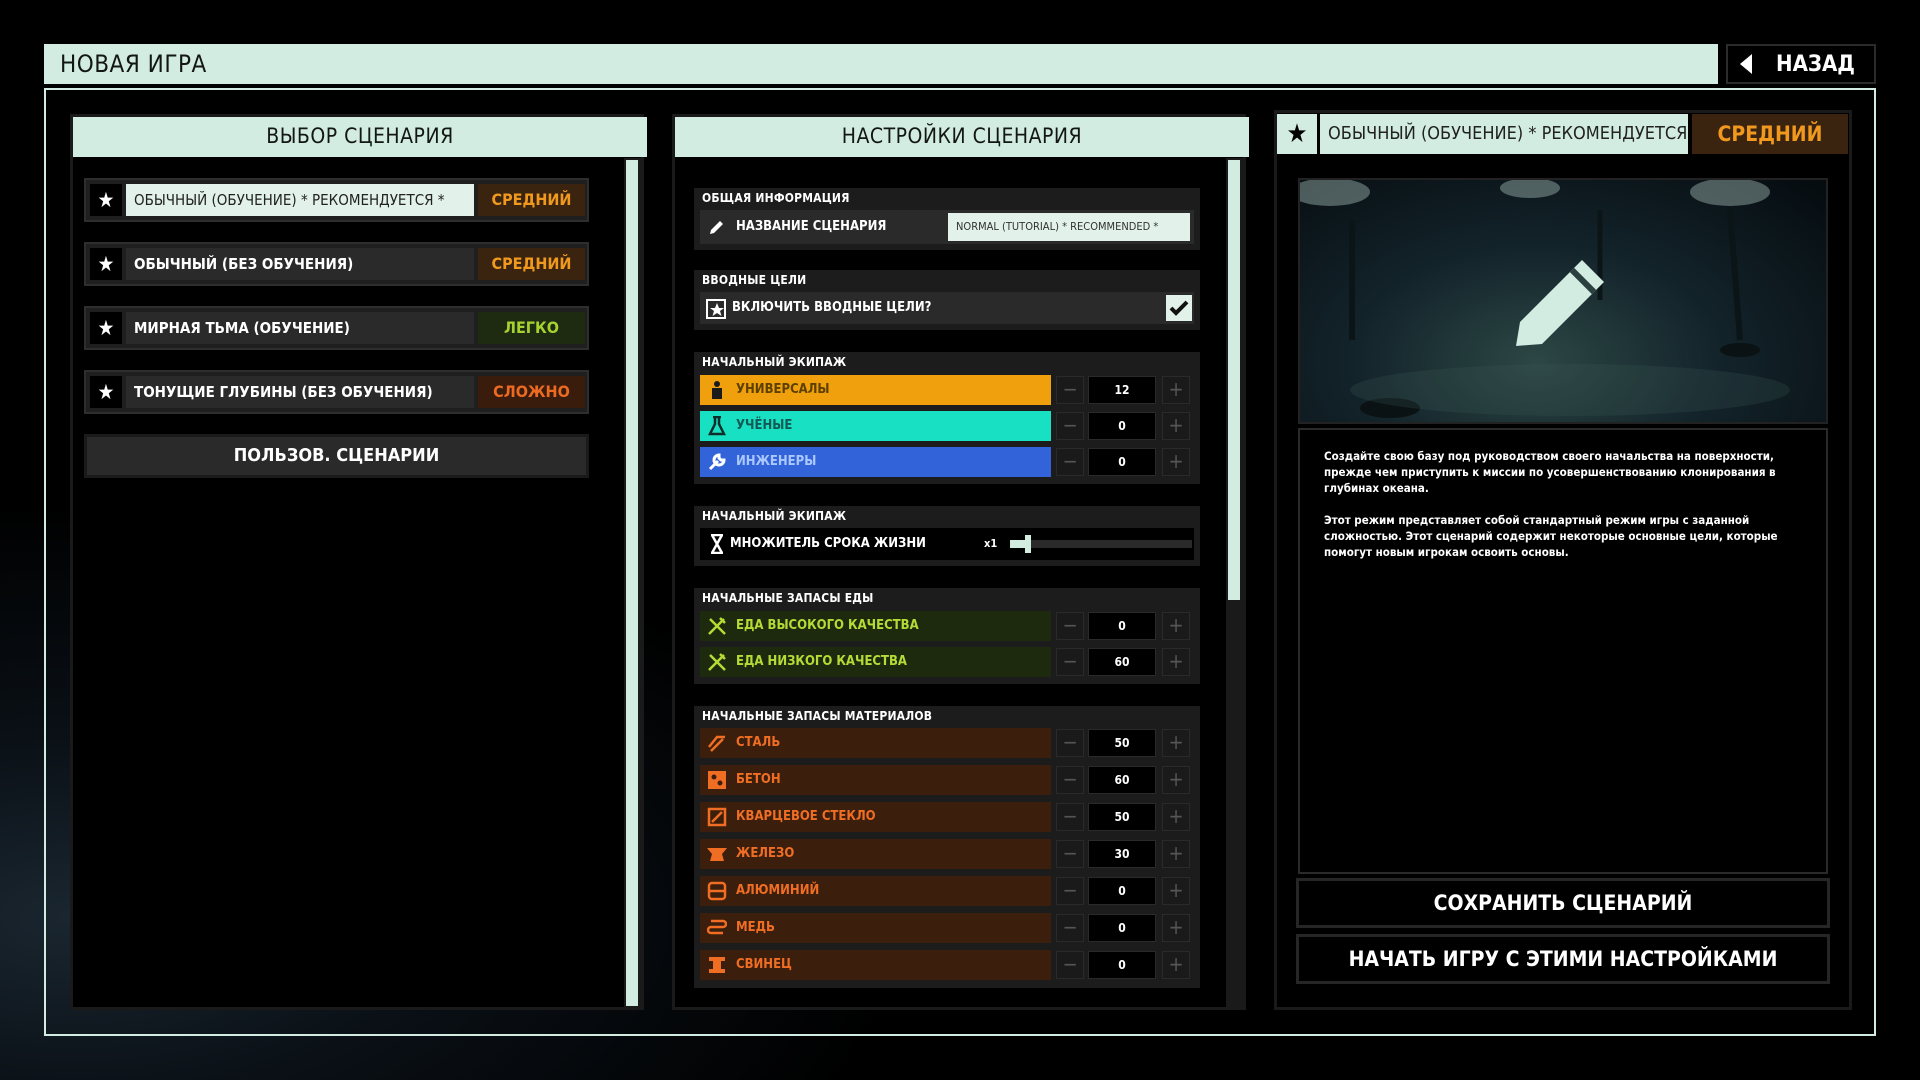  I want to click on person-icon, so click(717, 390).